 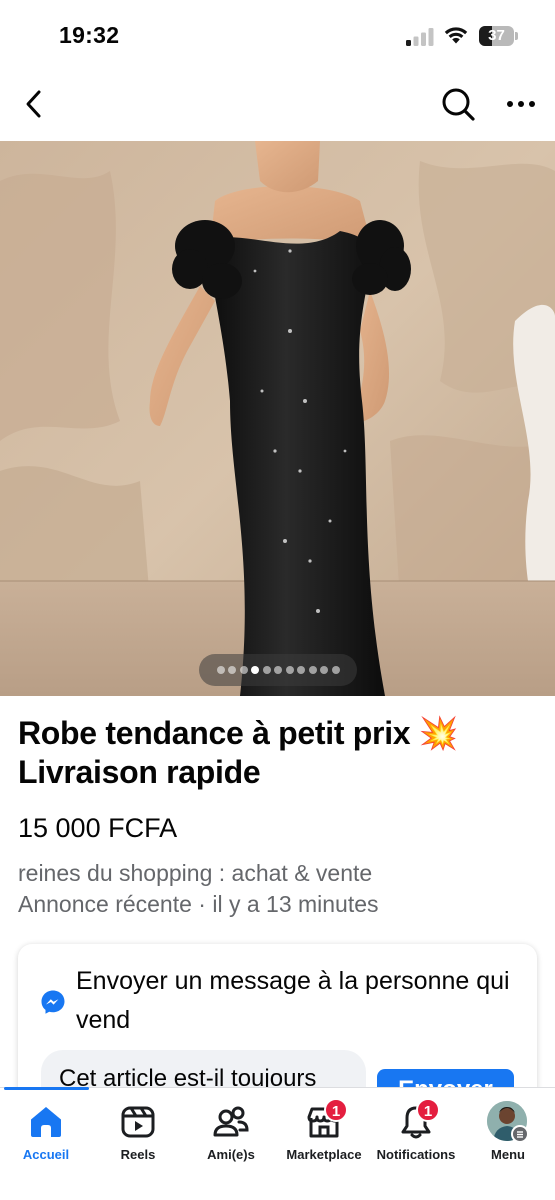 What do you see at coordinates (231, 1154) in the screenshot?
I see `tab-label-amis: Ami(e)s` at bounding box center [231, 1154].